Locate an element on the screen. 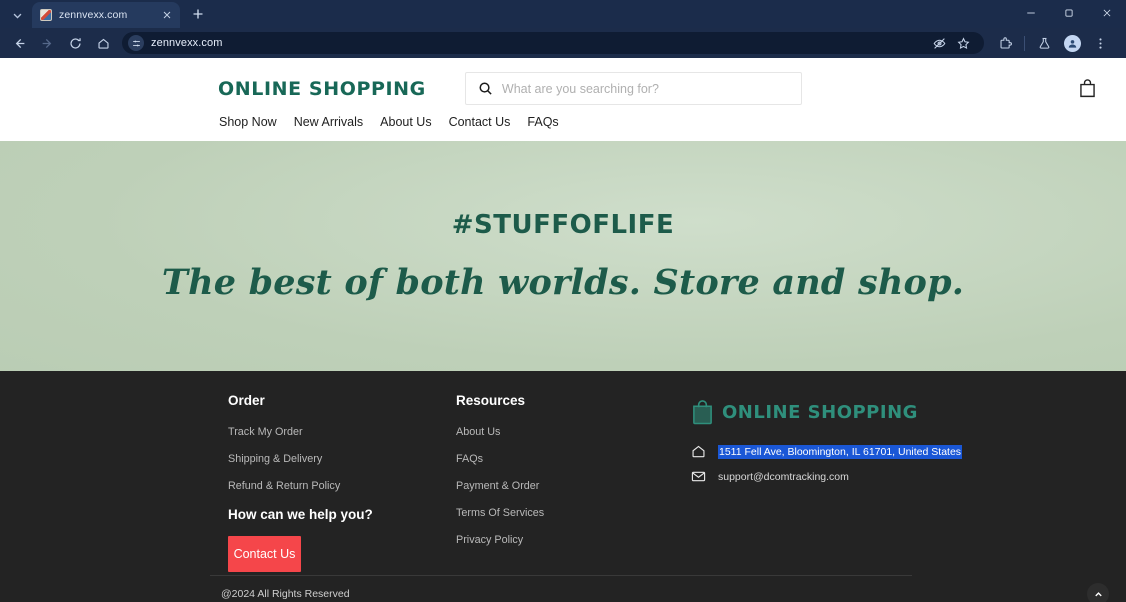 The width and height of the screenshot is (1126, 602). forward-button is located at coordinates (47, 43).